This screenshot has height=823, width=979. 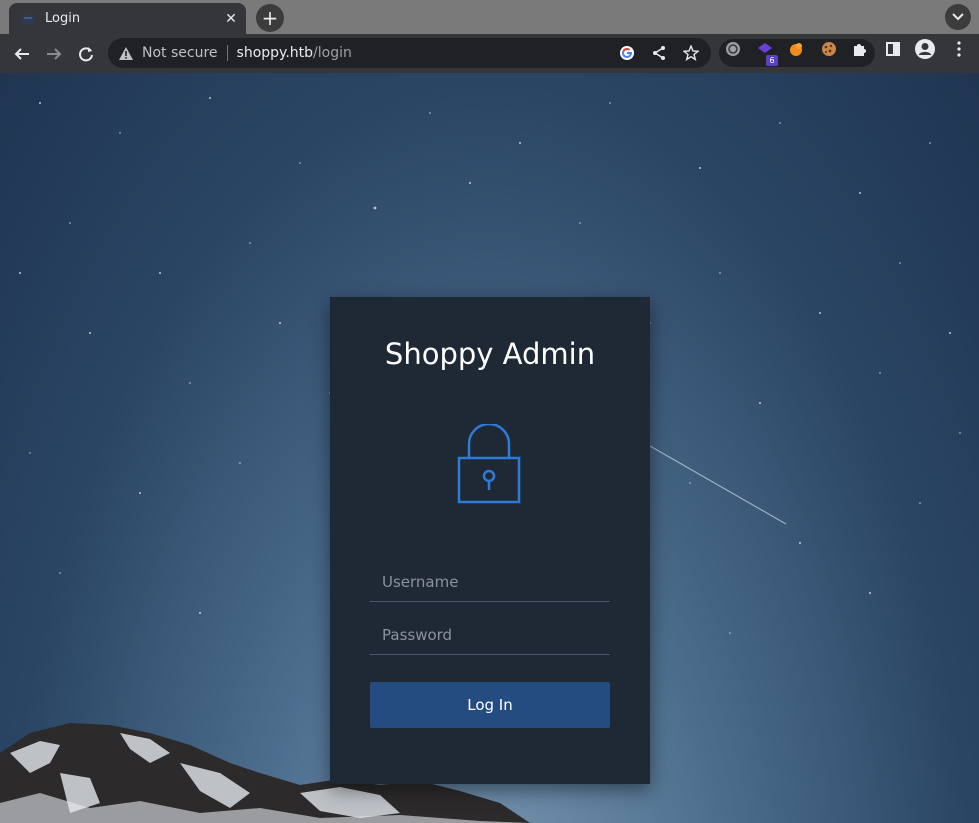 I want to click on username-field, so click(x=490, y=582).